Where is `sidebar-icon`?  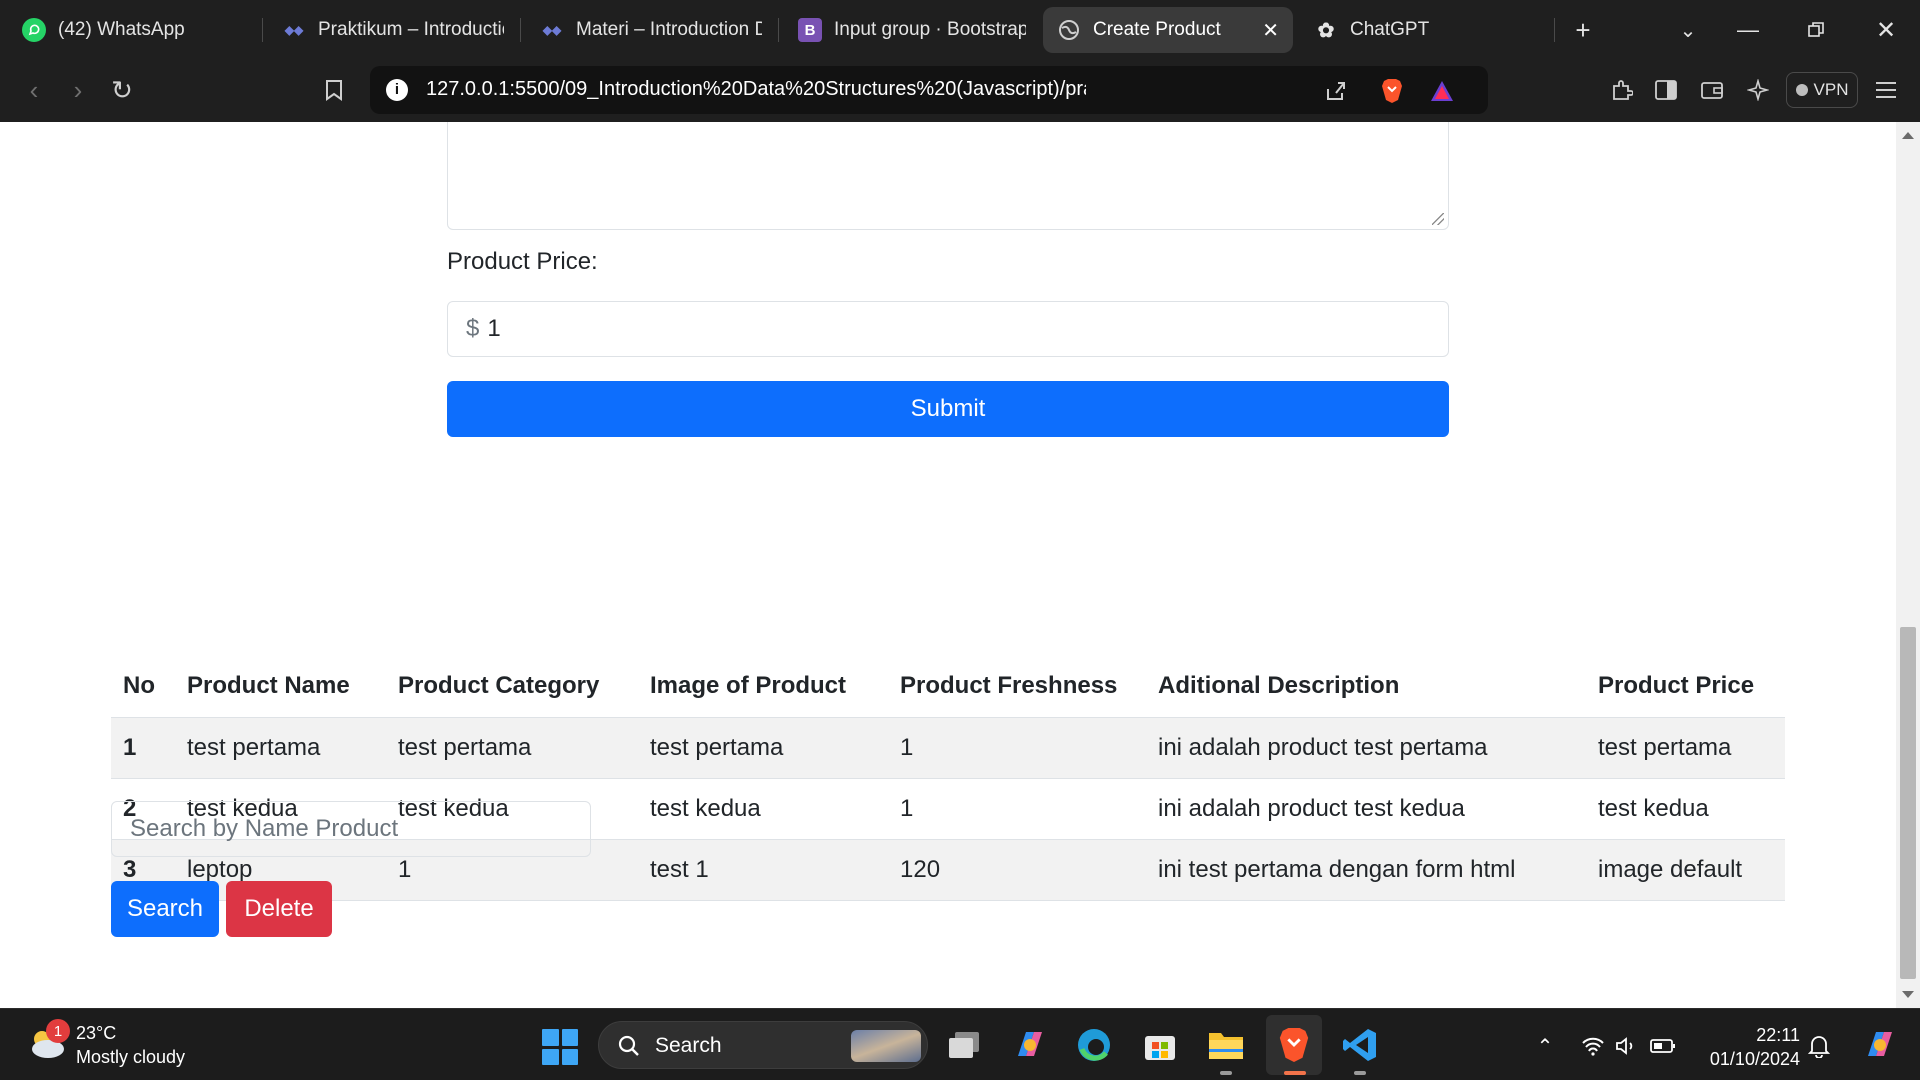 sidebar-icon is located at coordinates (1666, 90).